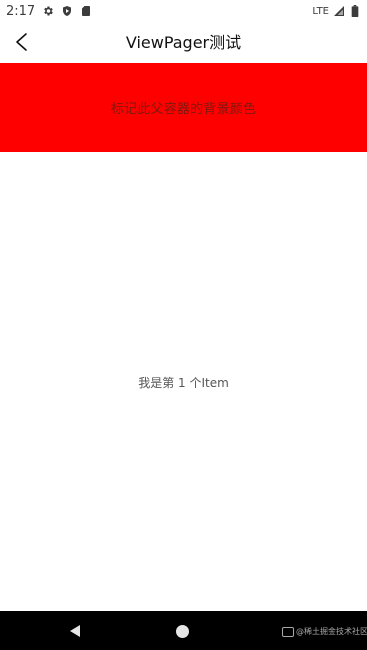 The image size is (367, 650). I want to click on pager-item-text: 我是第 1 个Item, so click(183, 383).